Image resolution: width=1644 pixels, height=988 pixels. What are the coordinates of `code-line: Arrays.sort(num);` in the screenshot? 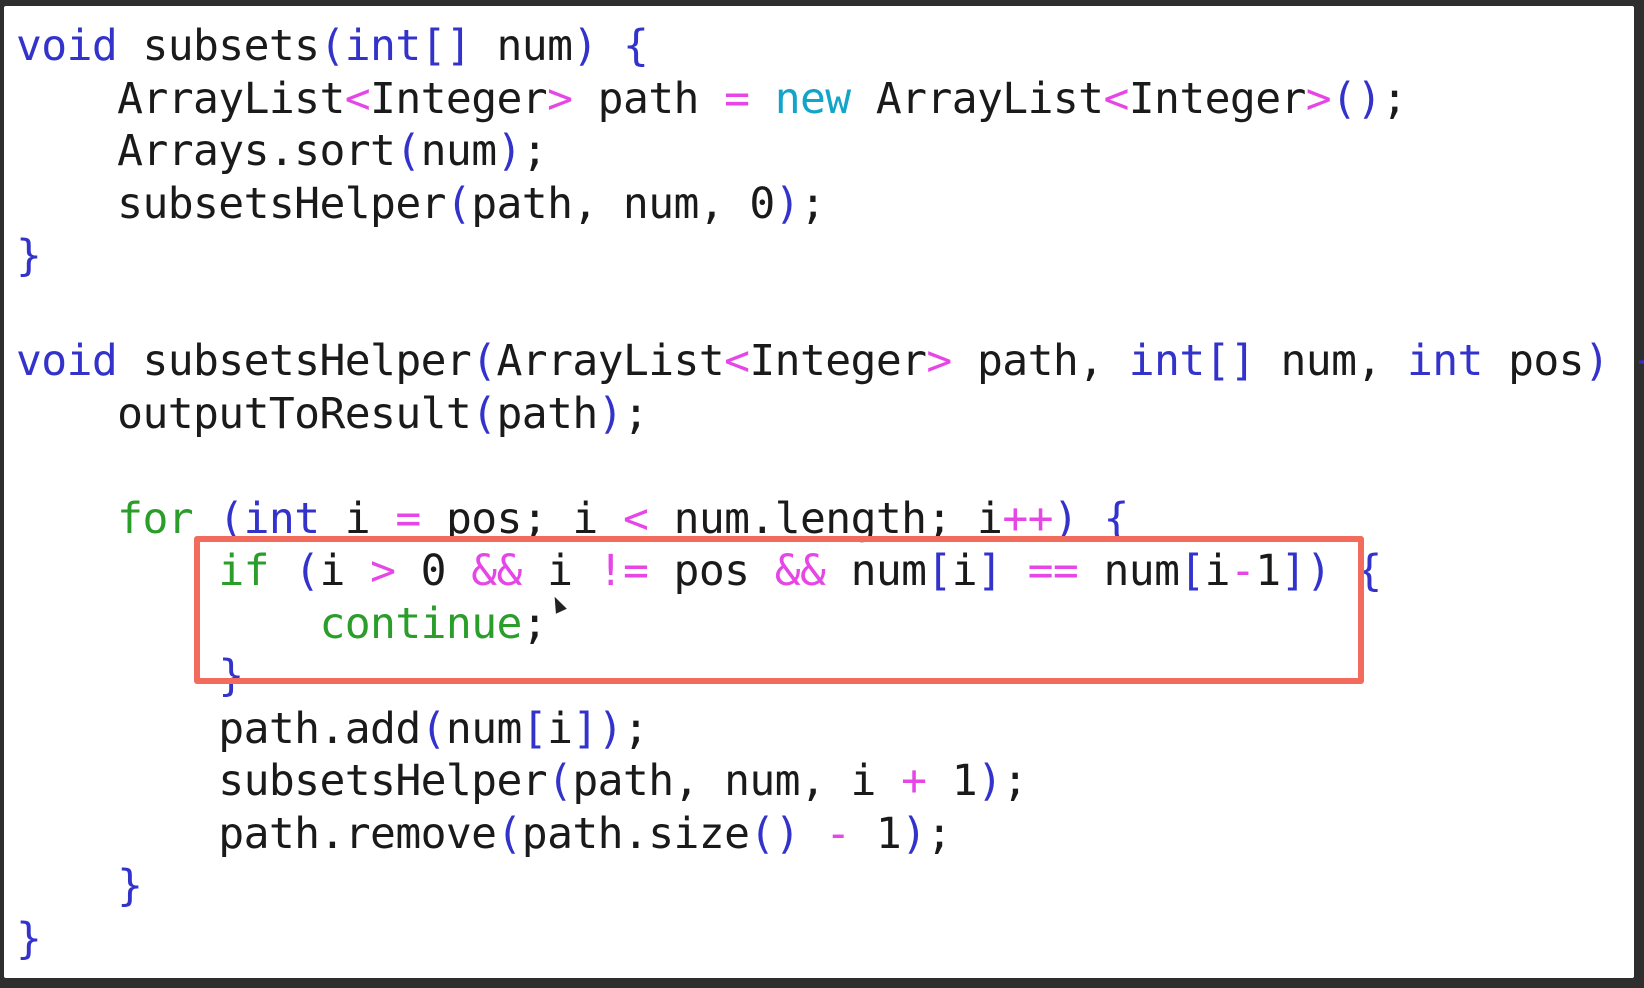 It's located at (830, 151).